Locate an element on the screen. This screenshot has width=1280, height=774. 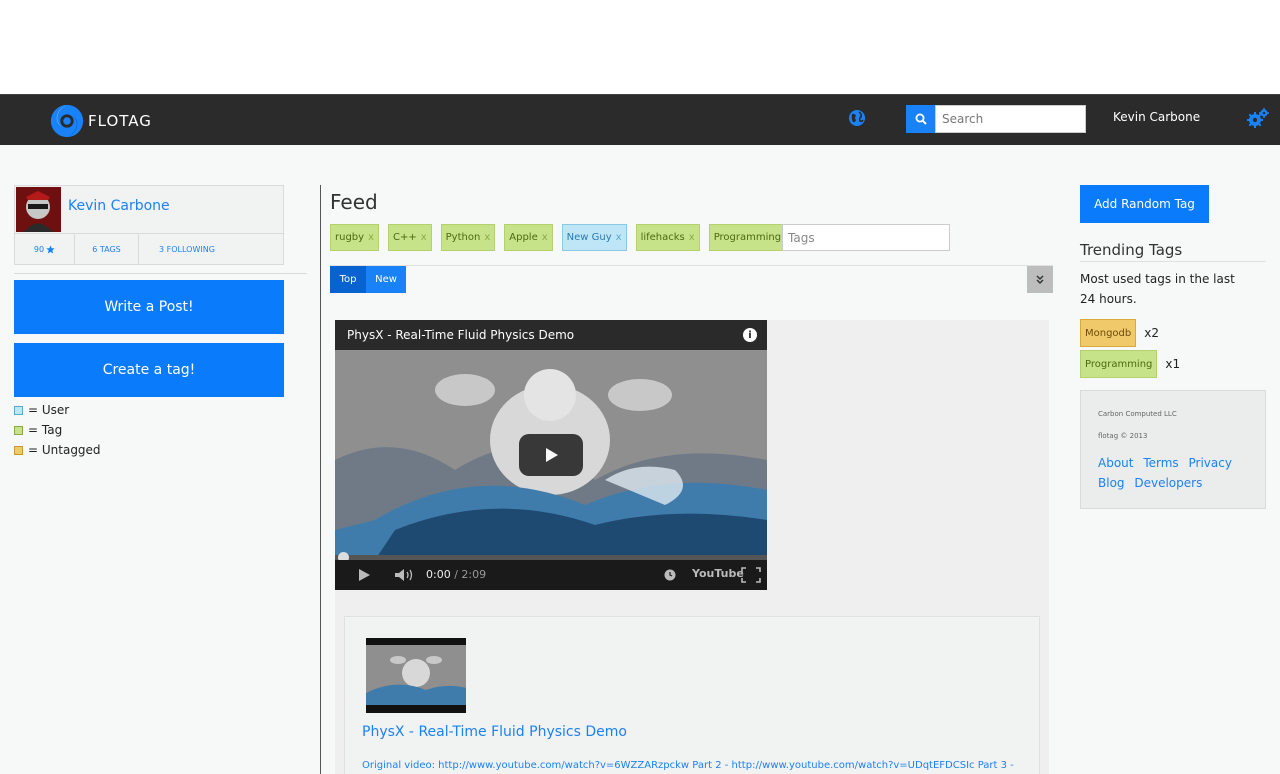
play-control-icon is located at coordinates (364, 575).